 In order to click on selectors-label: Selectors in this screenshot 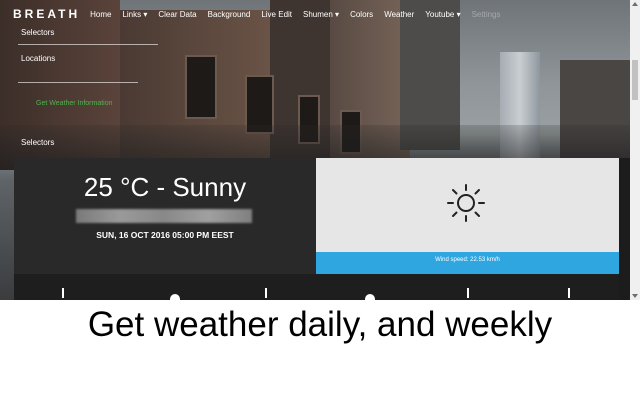, I will do `click(37, 32)`.